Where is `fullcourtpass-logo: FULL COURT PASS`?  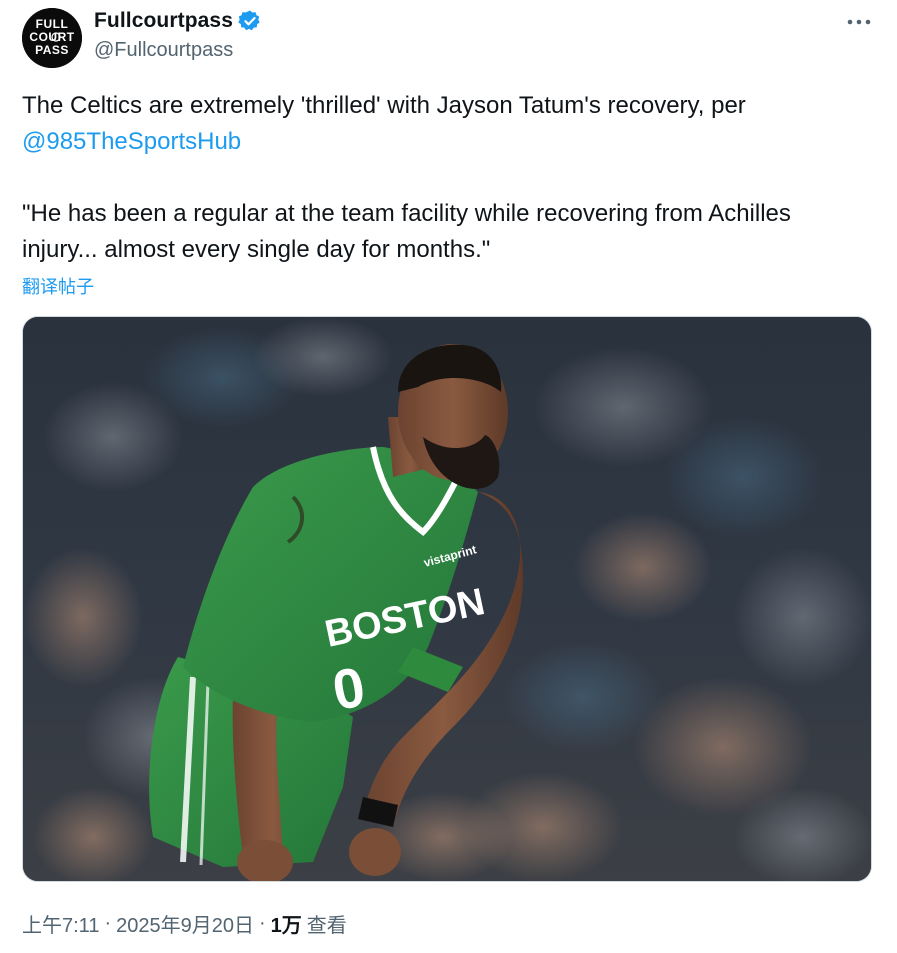
fullcourtpass-logo: FULL COURT PASS is located at coordinates (52, 38).